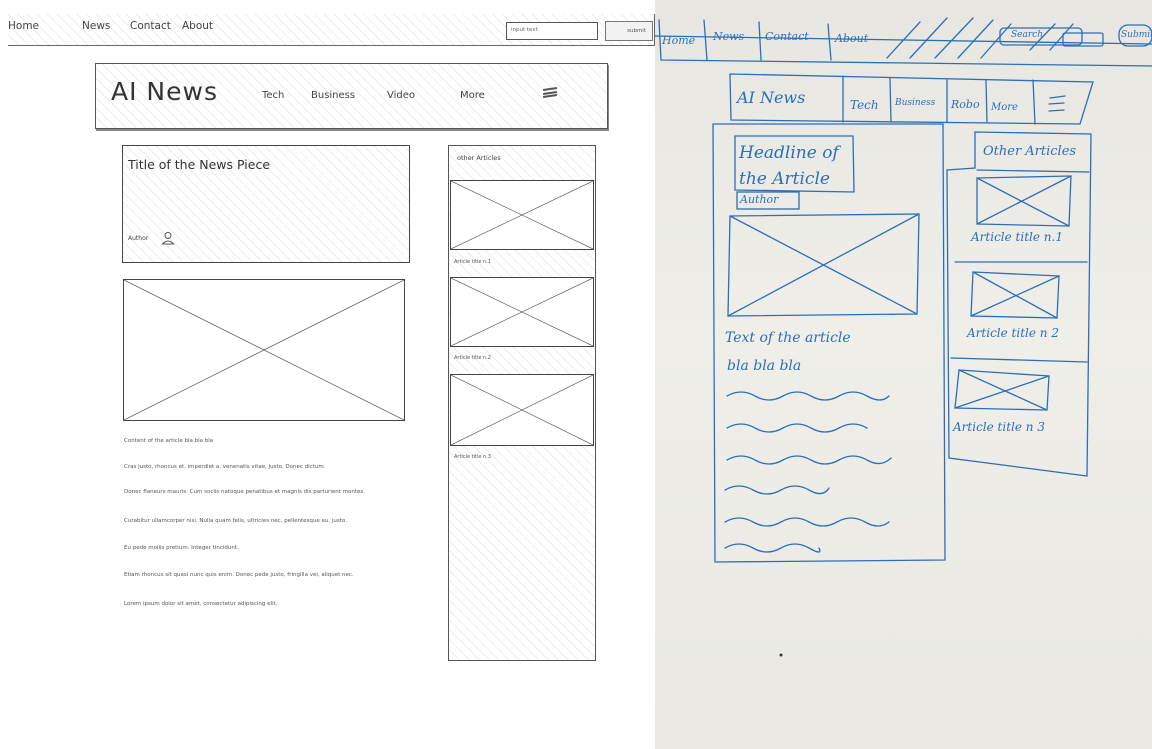 The height and width of the screenshot is (749, 1152). I want to click on article-title-1: Article title n.1, so click(472, 262).